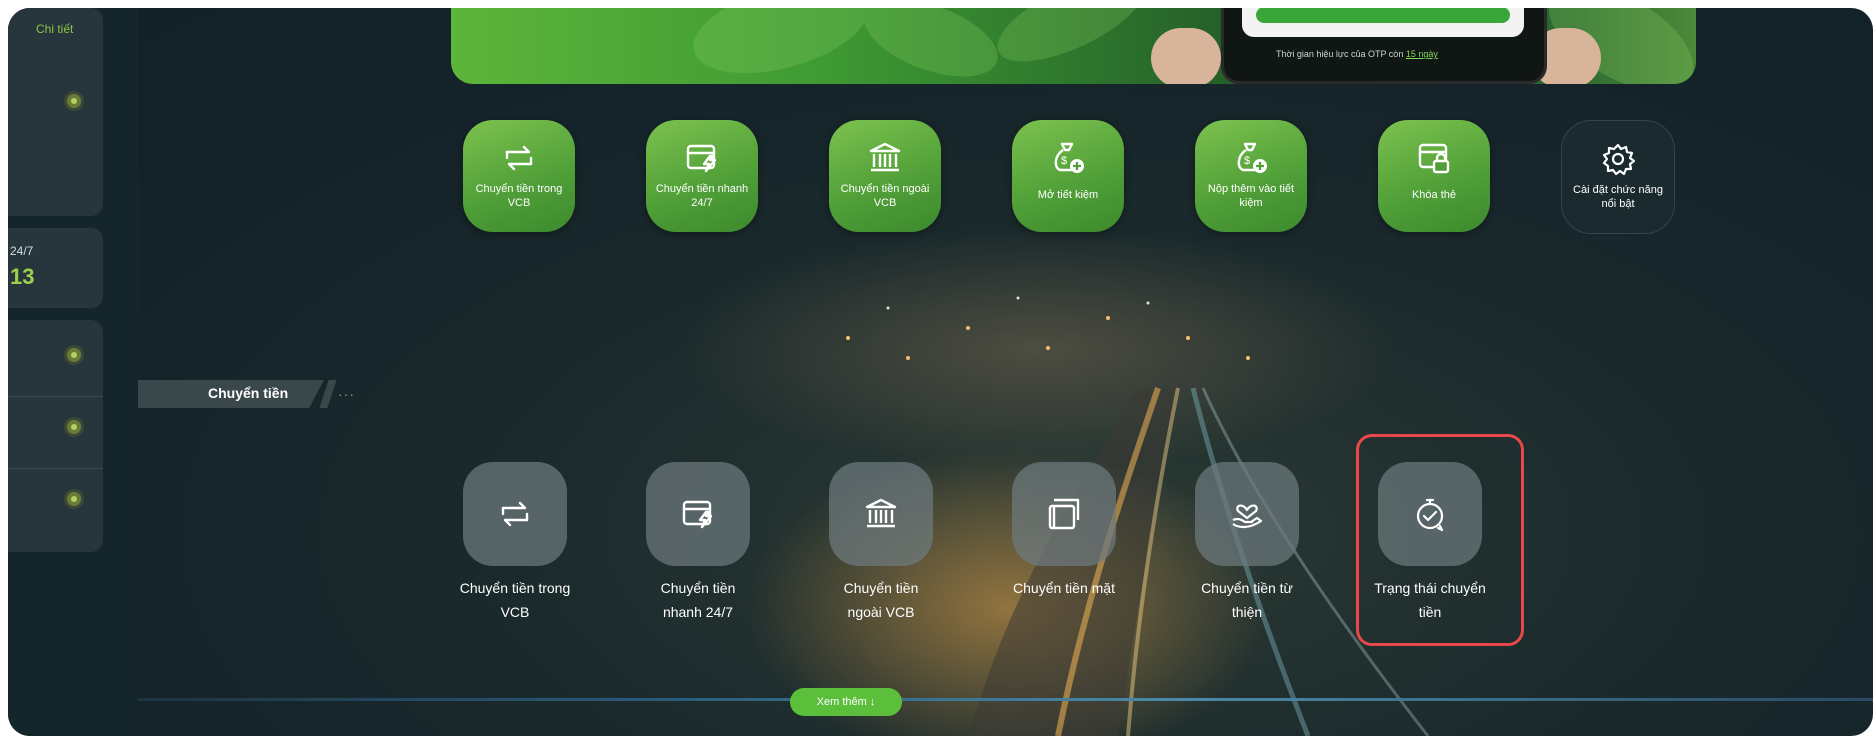  I want to click on featured-label: Khóa thẻ, so click(1434, 195).